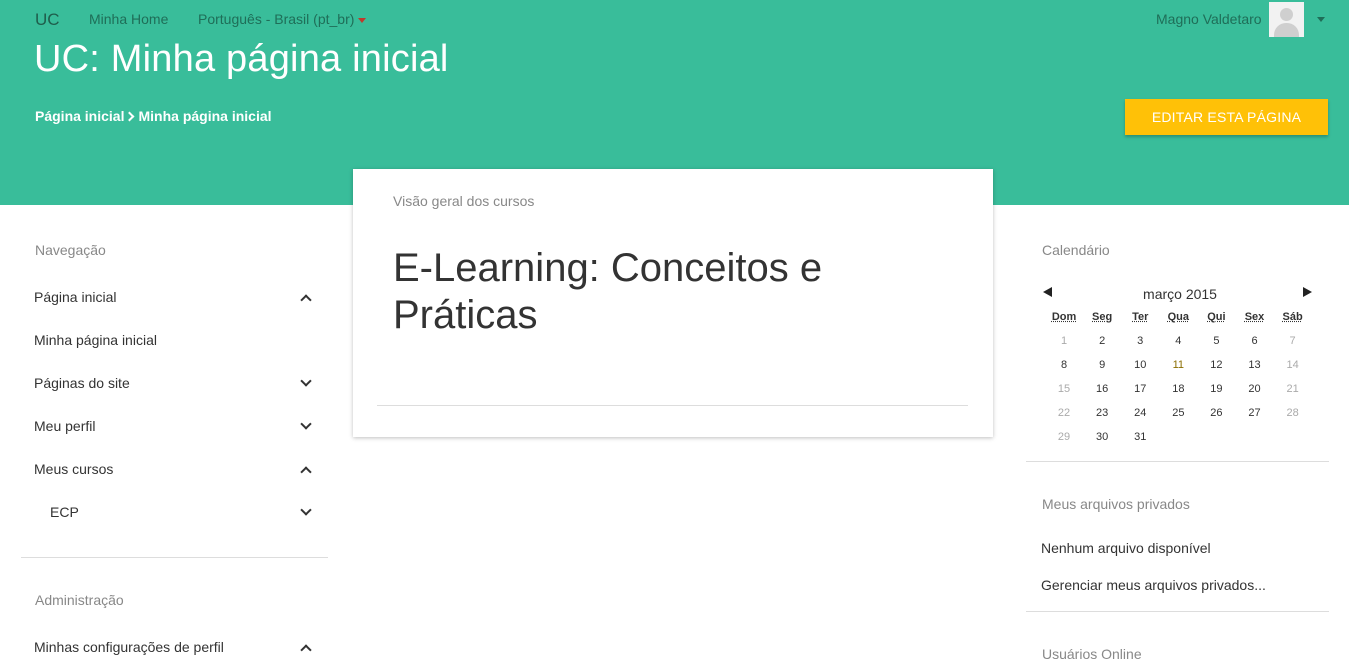  What do you see at coordinates (1047, 292) in the screenshot?
I see `calendar-prev-icon` at bounding box center [1047, 292].